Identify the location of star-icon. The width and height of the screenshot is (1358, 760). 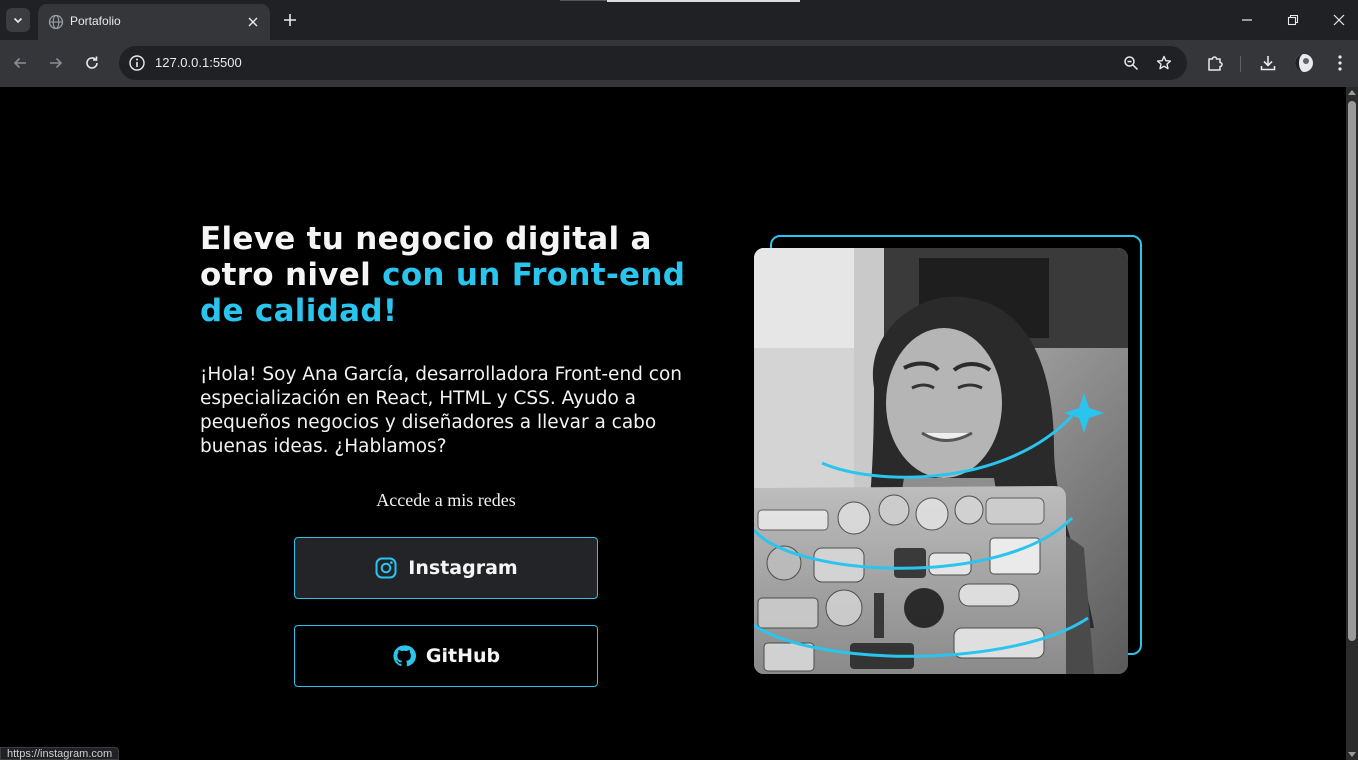
(1164, 62).